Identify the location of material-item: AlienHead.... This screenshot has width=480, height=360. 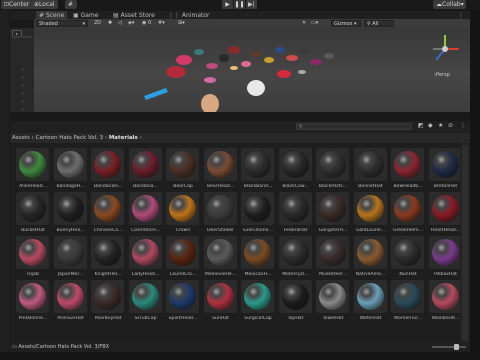
(33, 170).